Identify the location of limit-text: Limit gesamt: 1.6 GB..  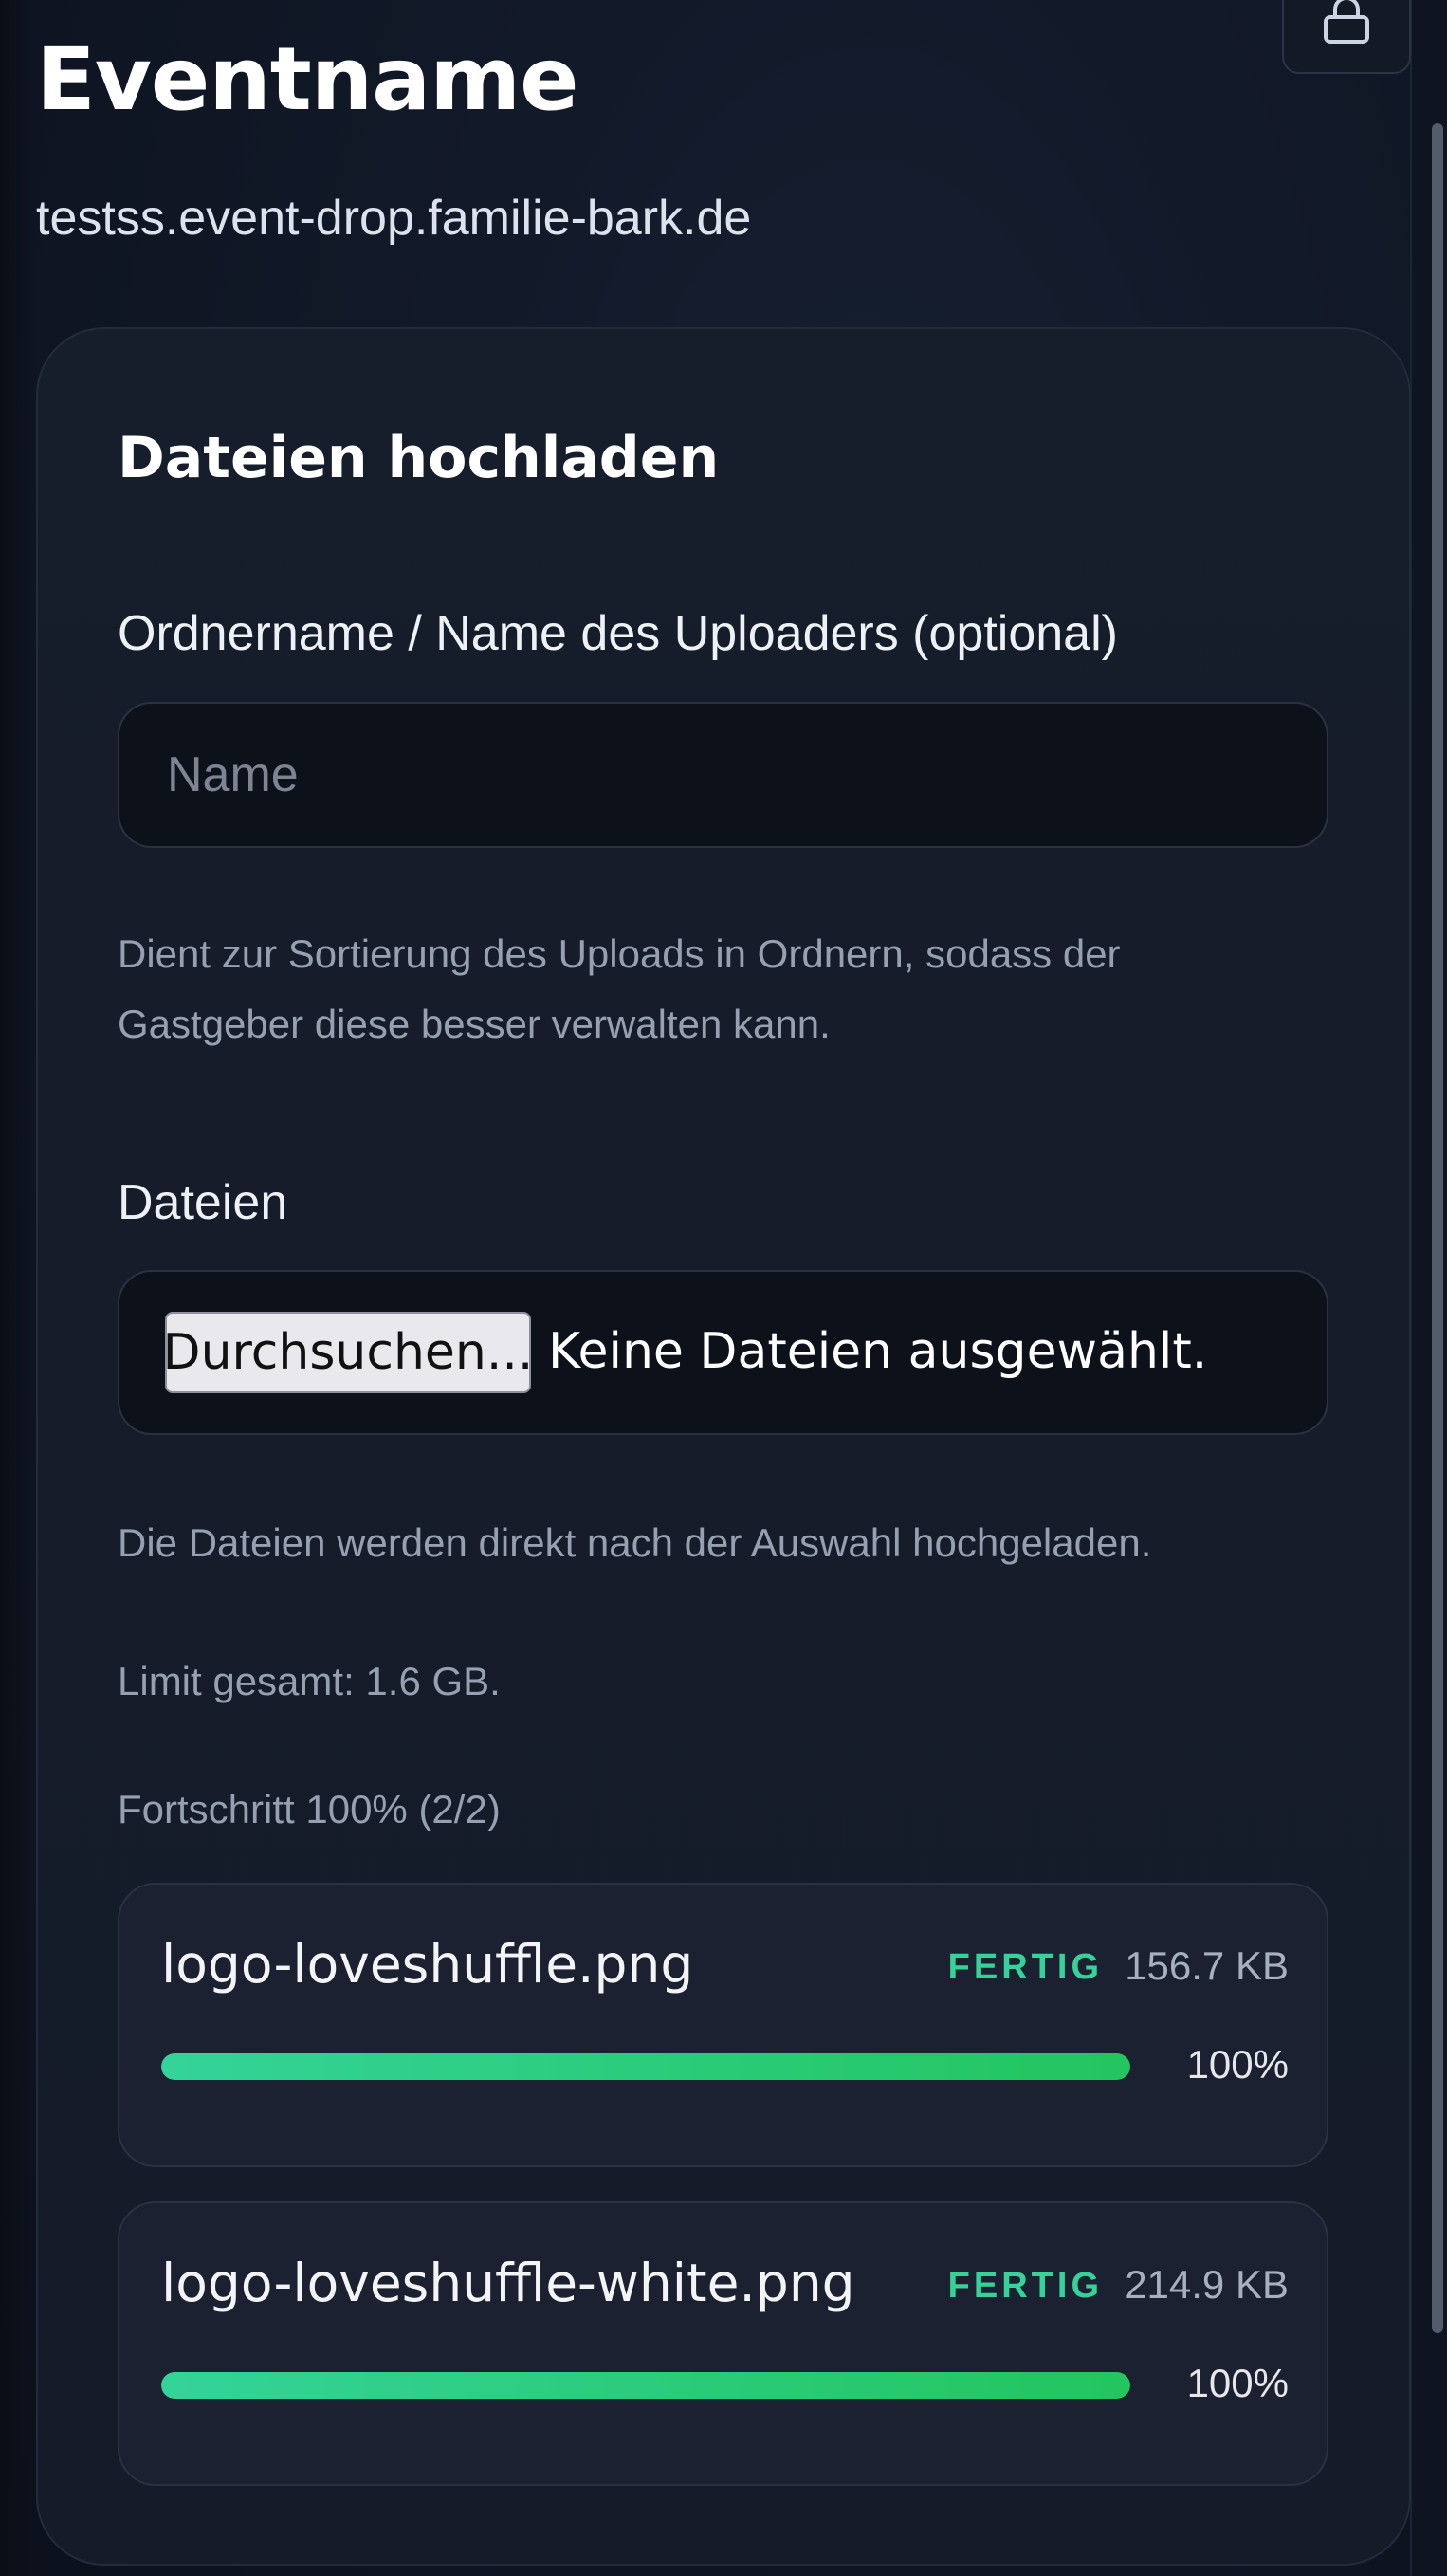
(309, 1681).